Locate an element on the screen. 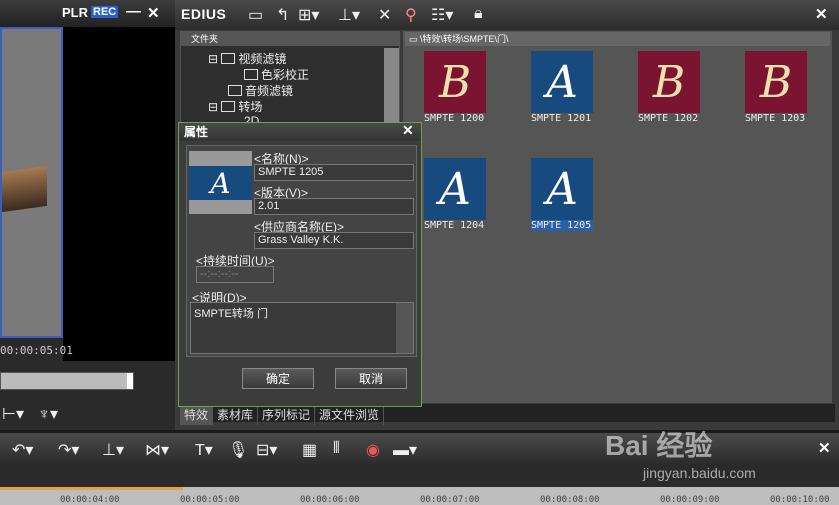 The image size is (839, 505). ruler-tick: 00:00:04:00 is located at coordinates (90, 500).